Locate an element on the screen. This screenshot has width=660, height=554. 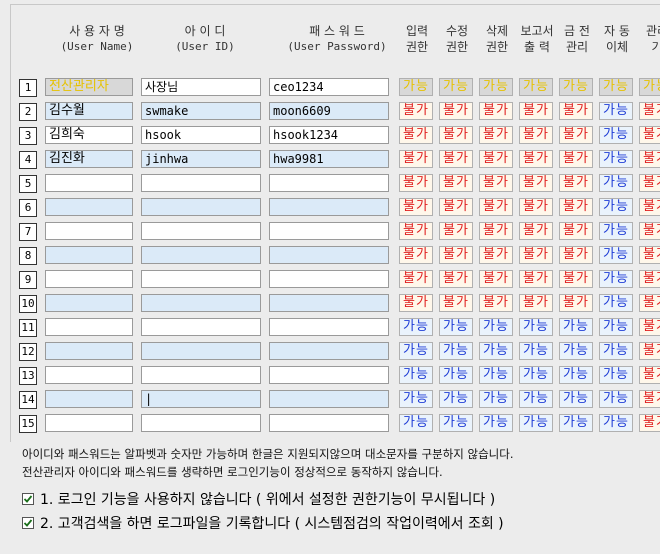
user-id-field: swmake is located at coordinates (201, 111).